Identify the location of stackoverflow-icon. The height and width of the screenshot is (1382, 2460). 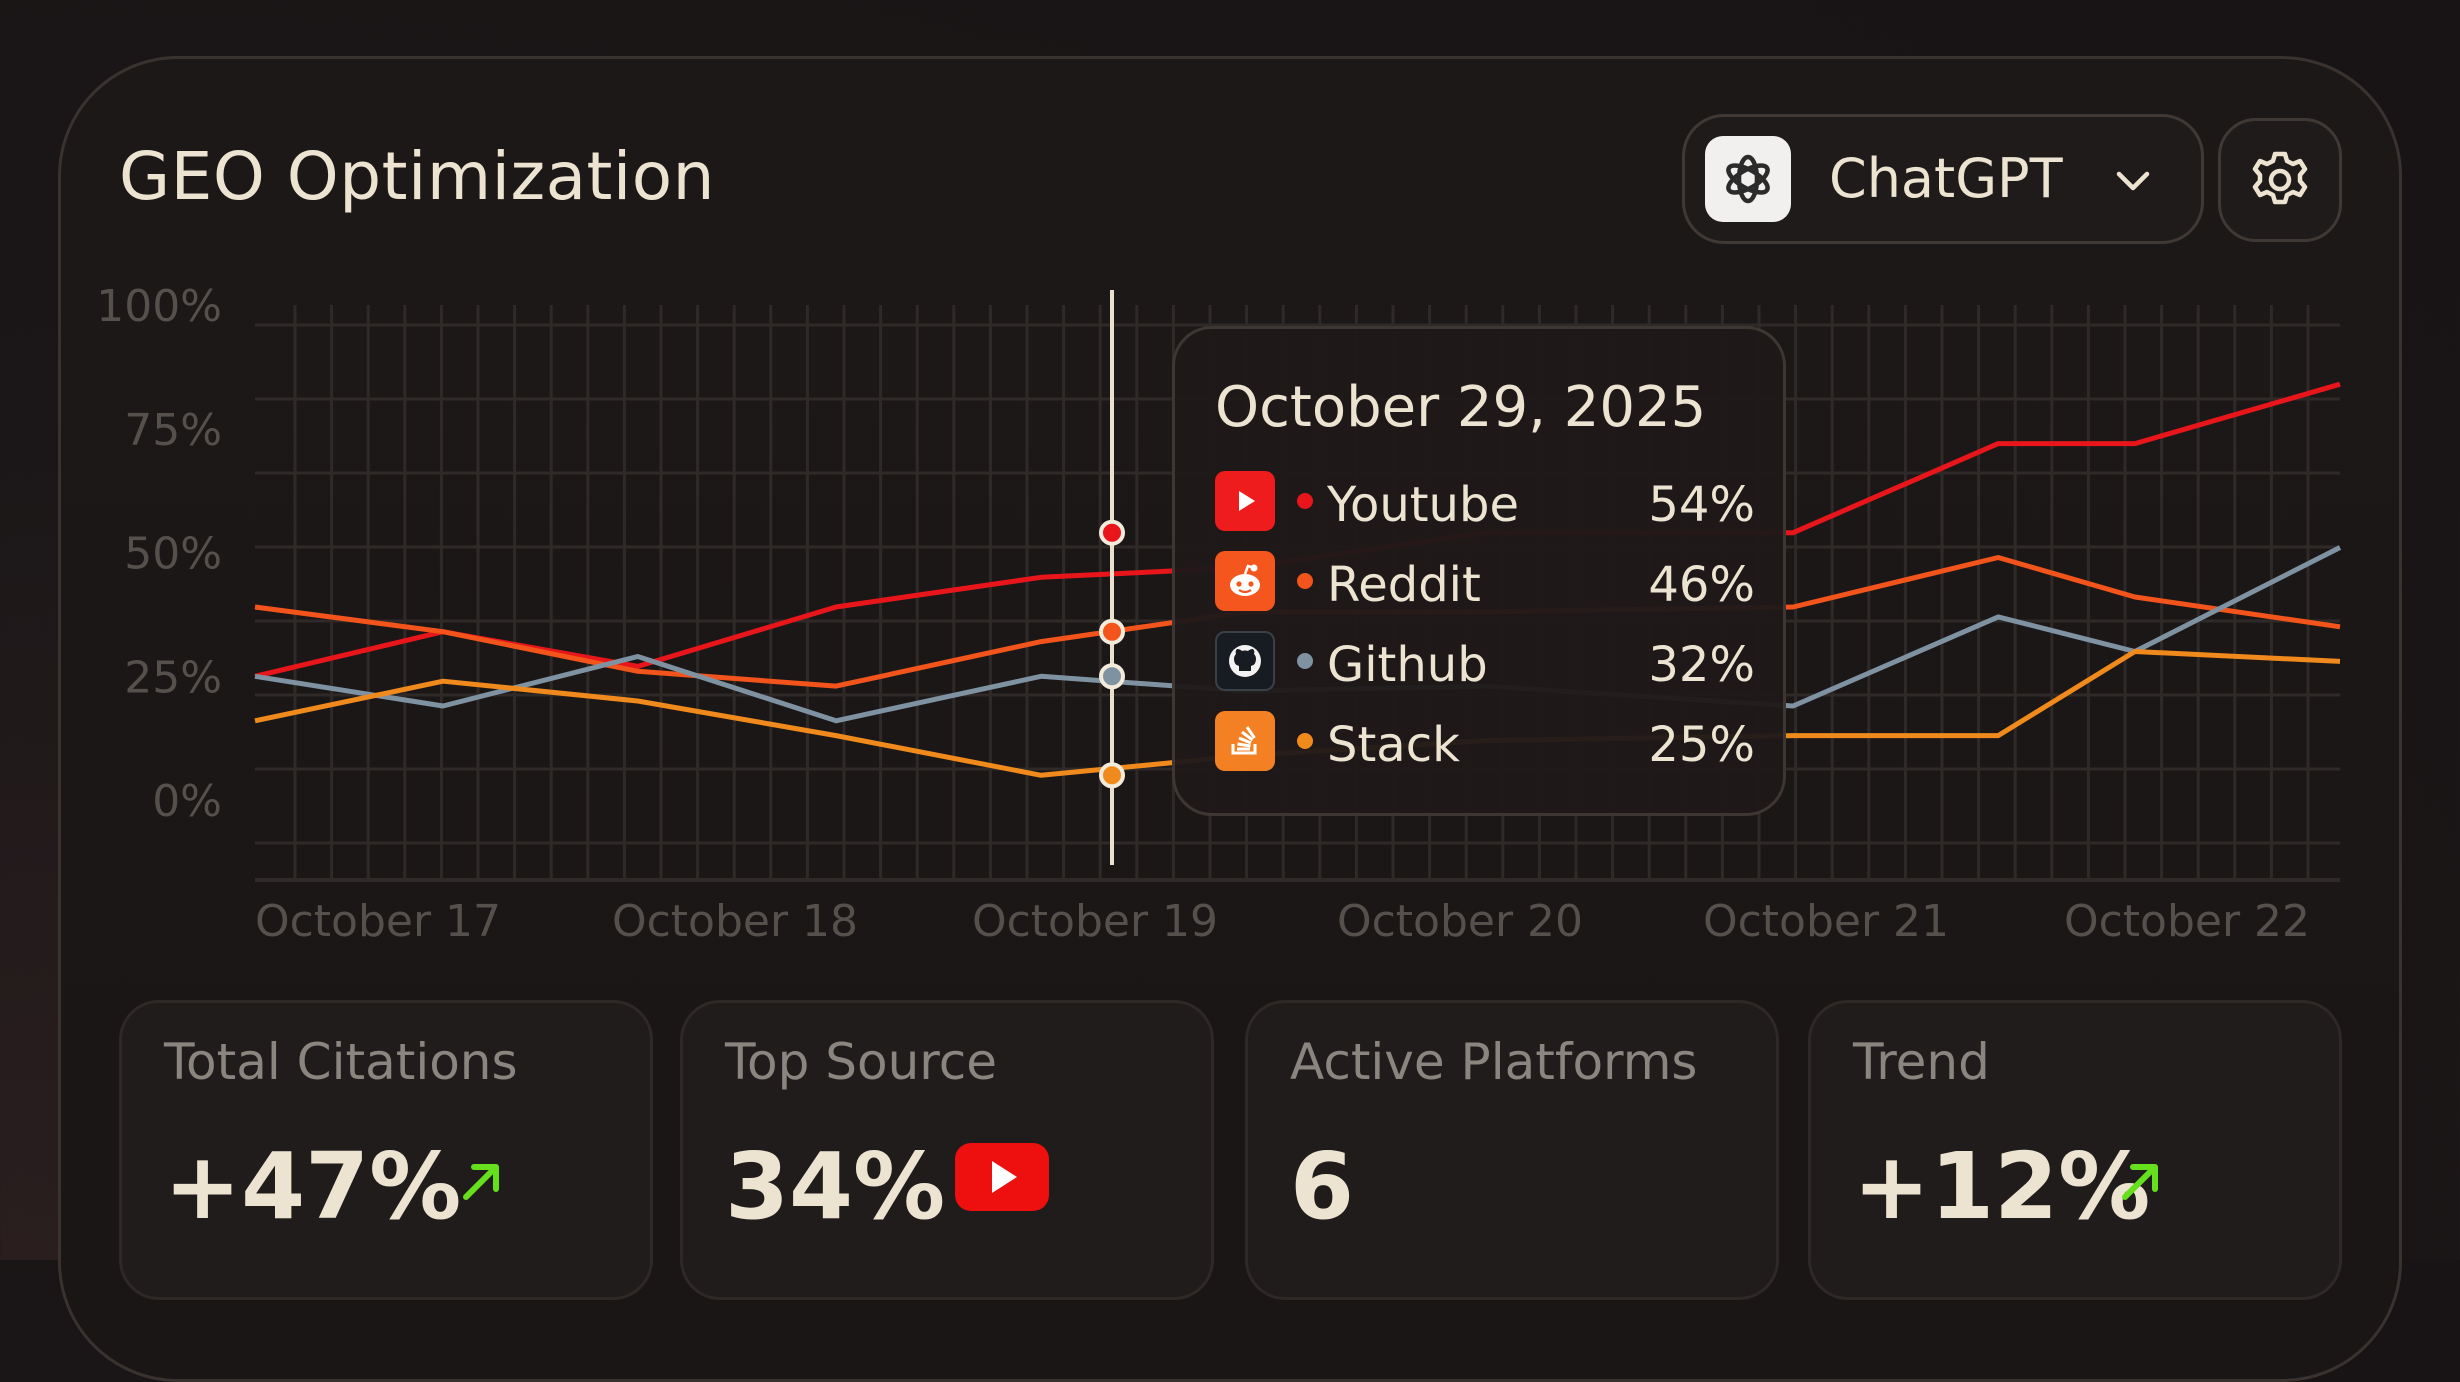
(1245, 741).